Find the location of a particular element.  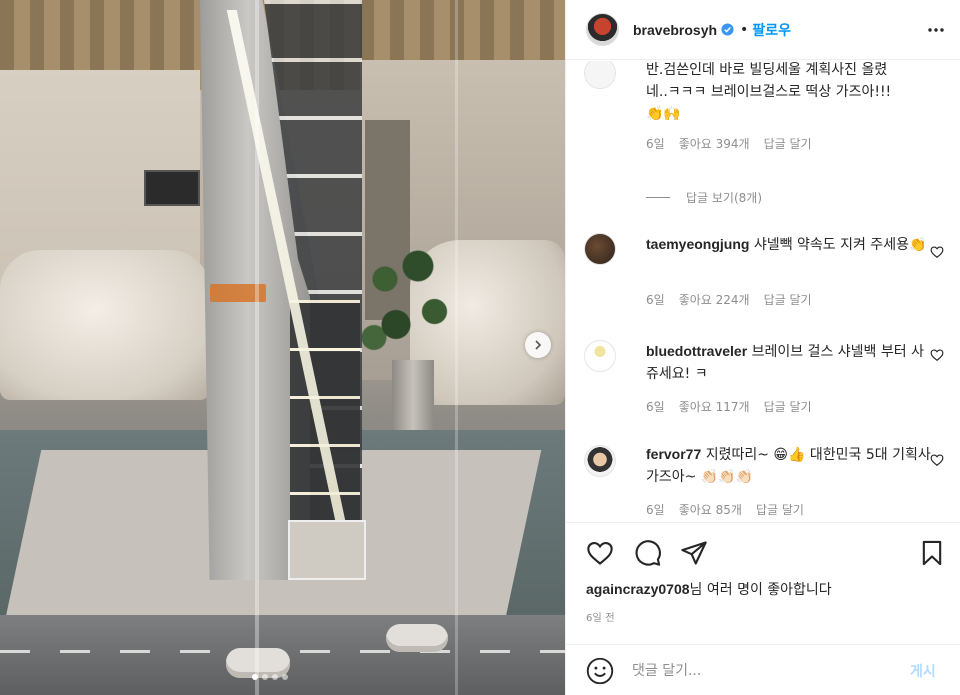

more-options-icon is located at coordinates (936, 30).